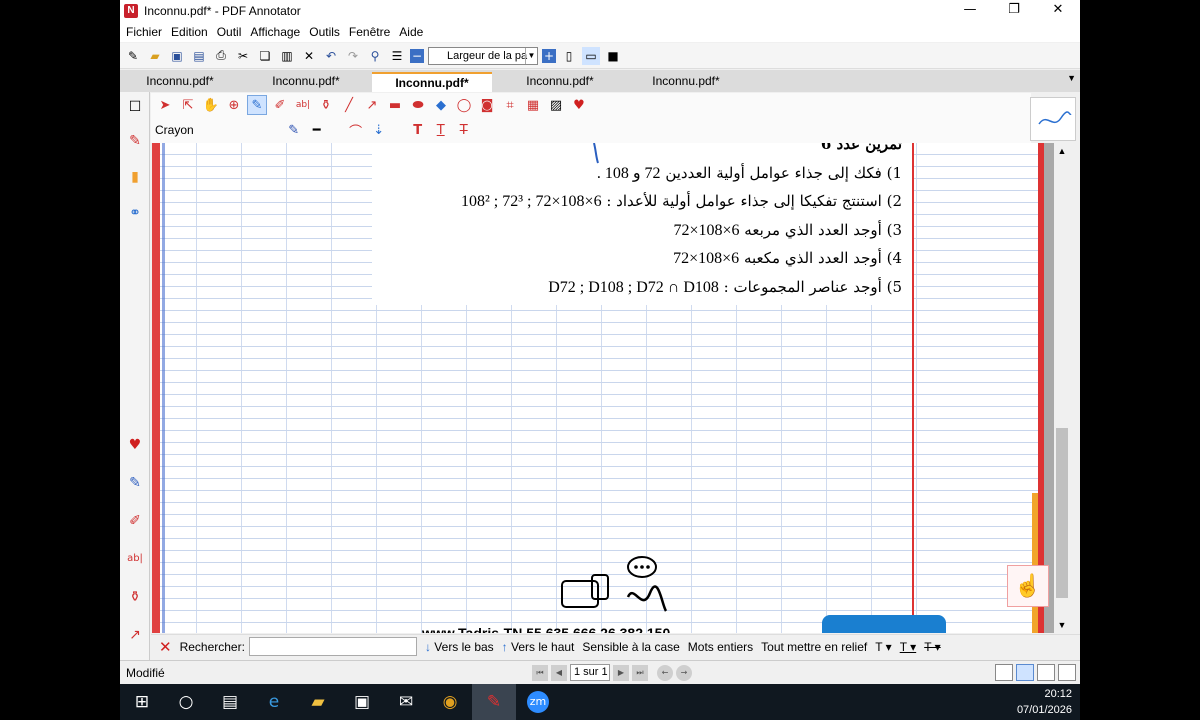 The width and height of the screenshot is (1200, 720). Describe the element at coordinates (418, 105) in the screenshot. I see `ellipse-icon: ⬬` at that location.